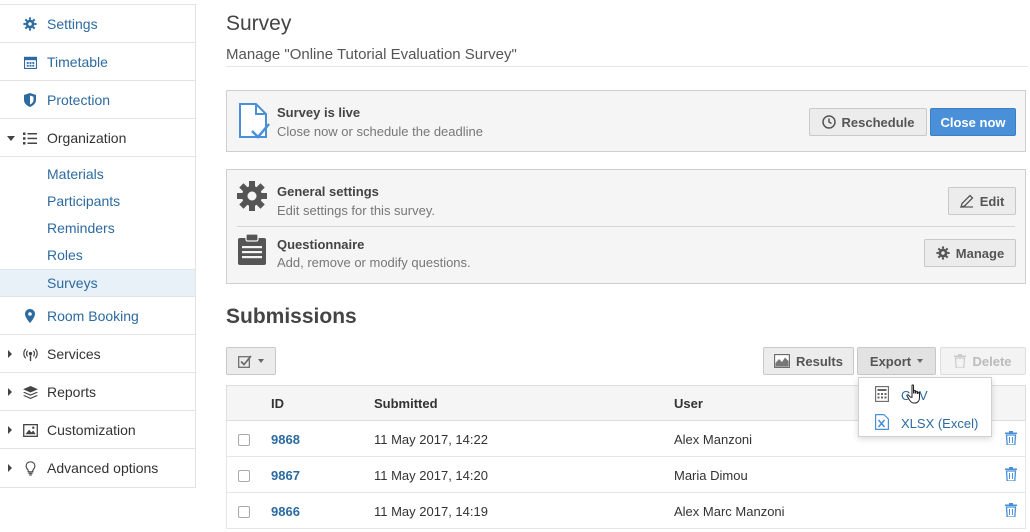 Image resolution: width=1030 pixels, height=532 pixels. Describe the element at coordinates (277, 403) in the screenshot. I see `column-header-id: ID` at that location.